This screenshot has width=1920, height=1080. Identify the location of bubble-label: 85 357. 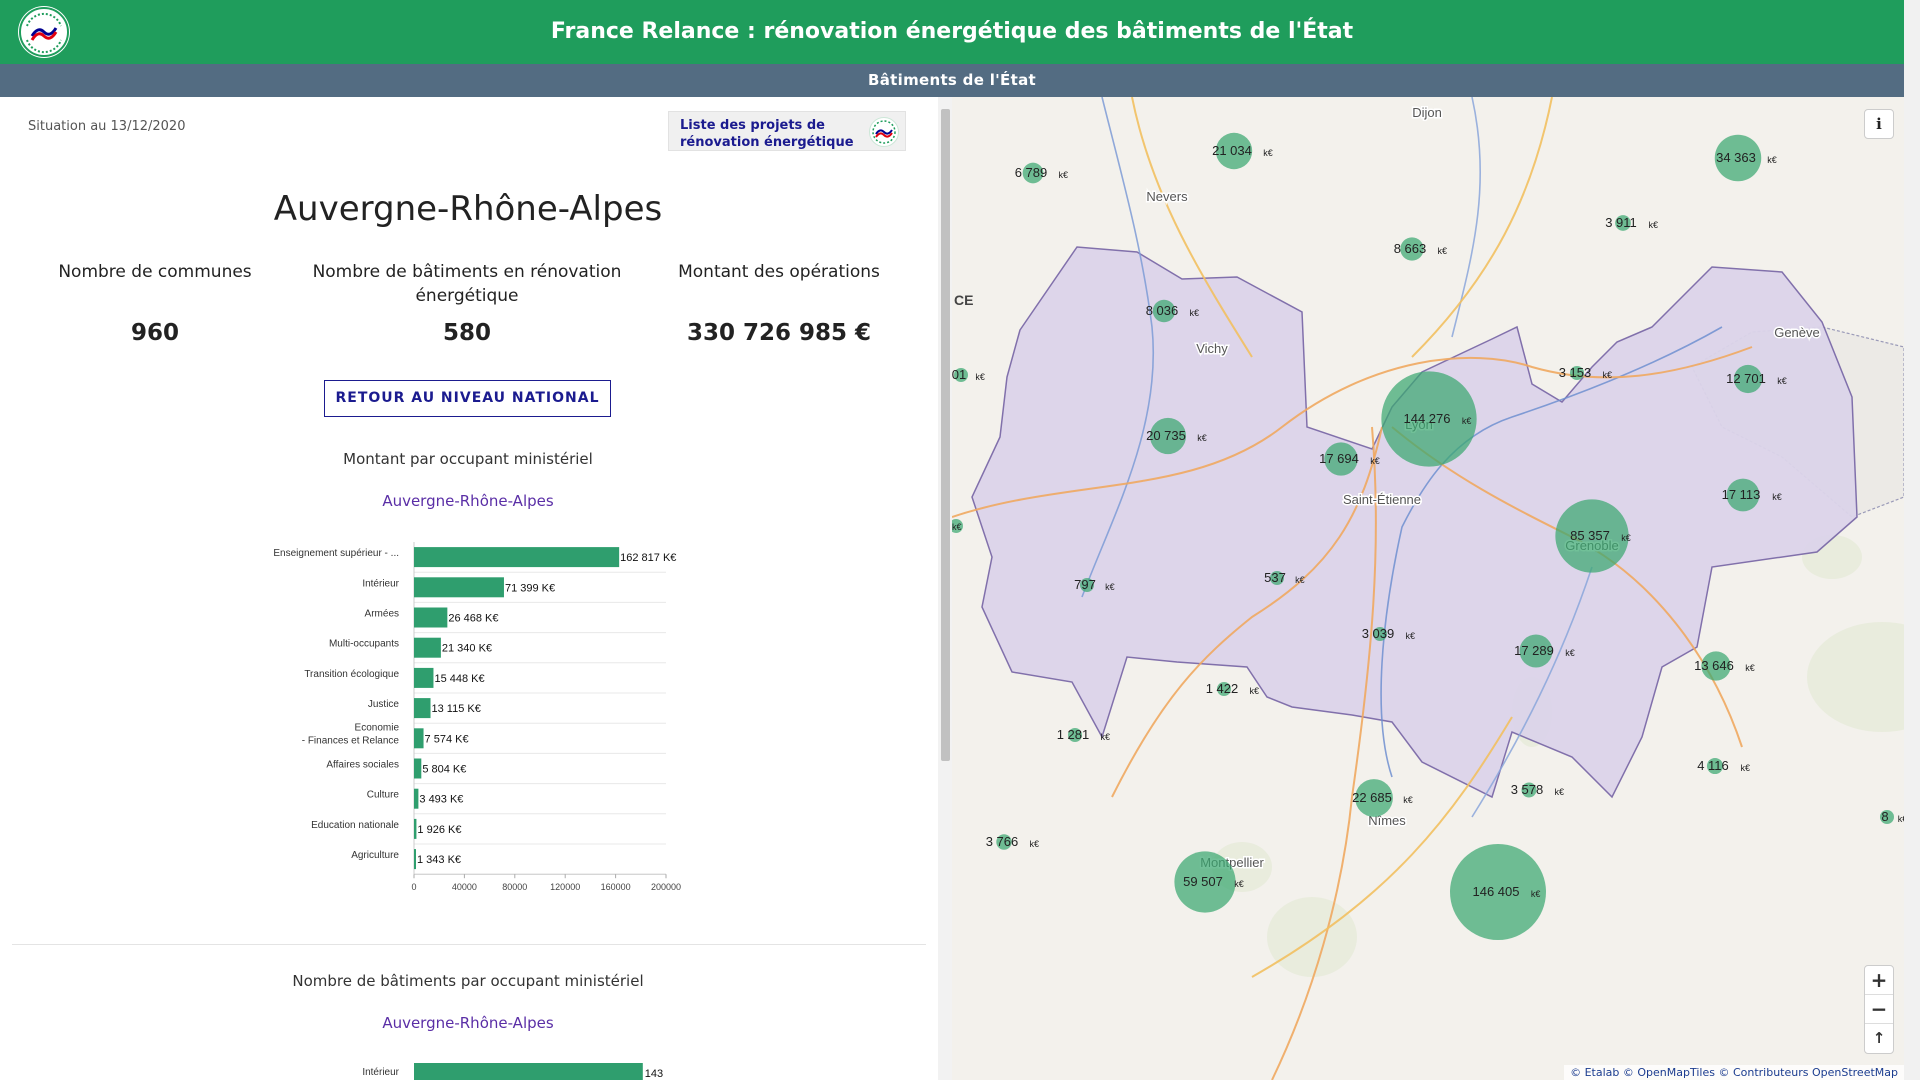
(1590, 535).